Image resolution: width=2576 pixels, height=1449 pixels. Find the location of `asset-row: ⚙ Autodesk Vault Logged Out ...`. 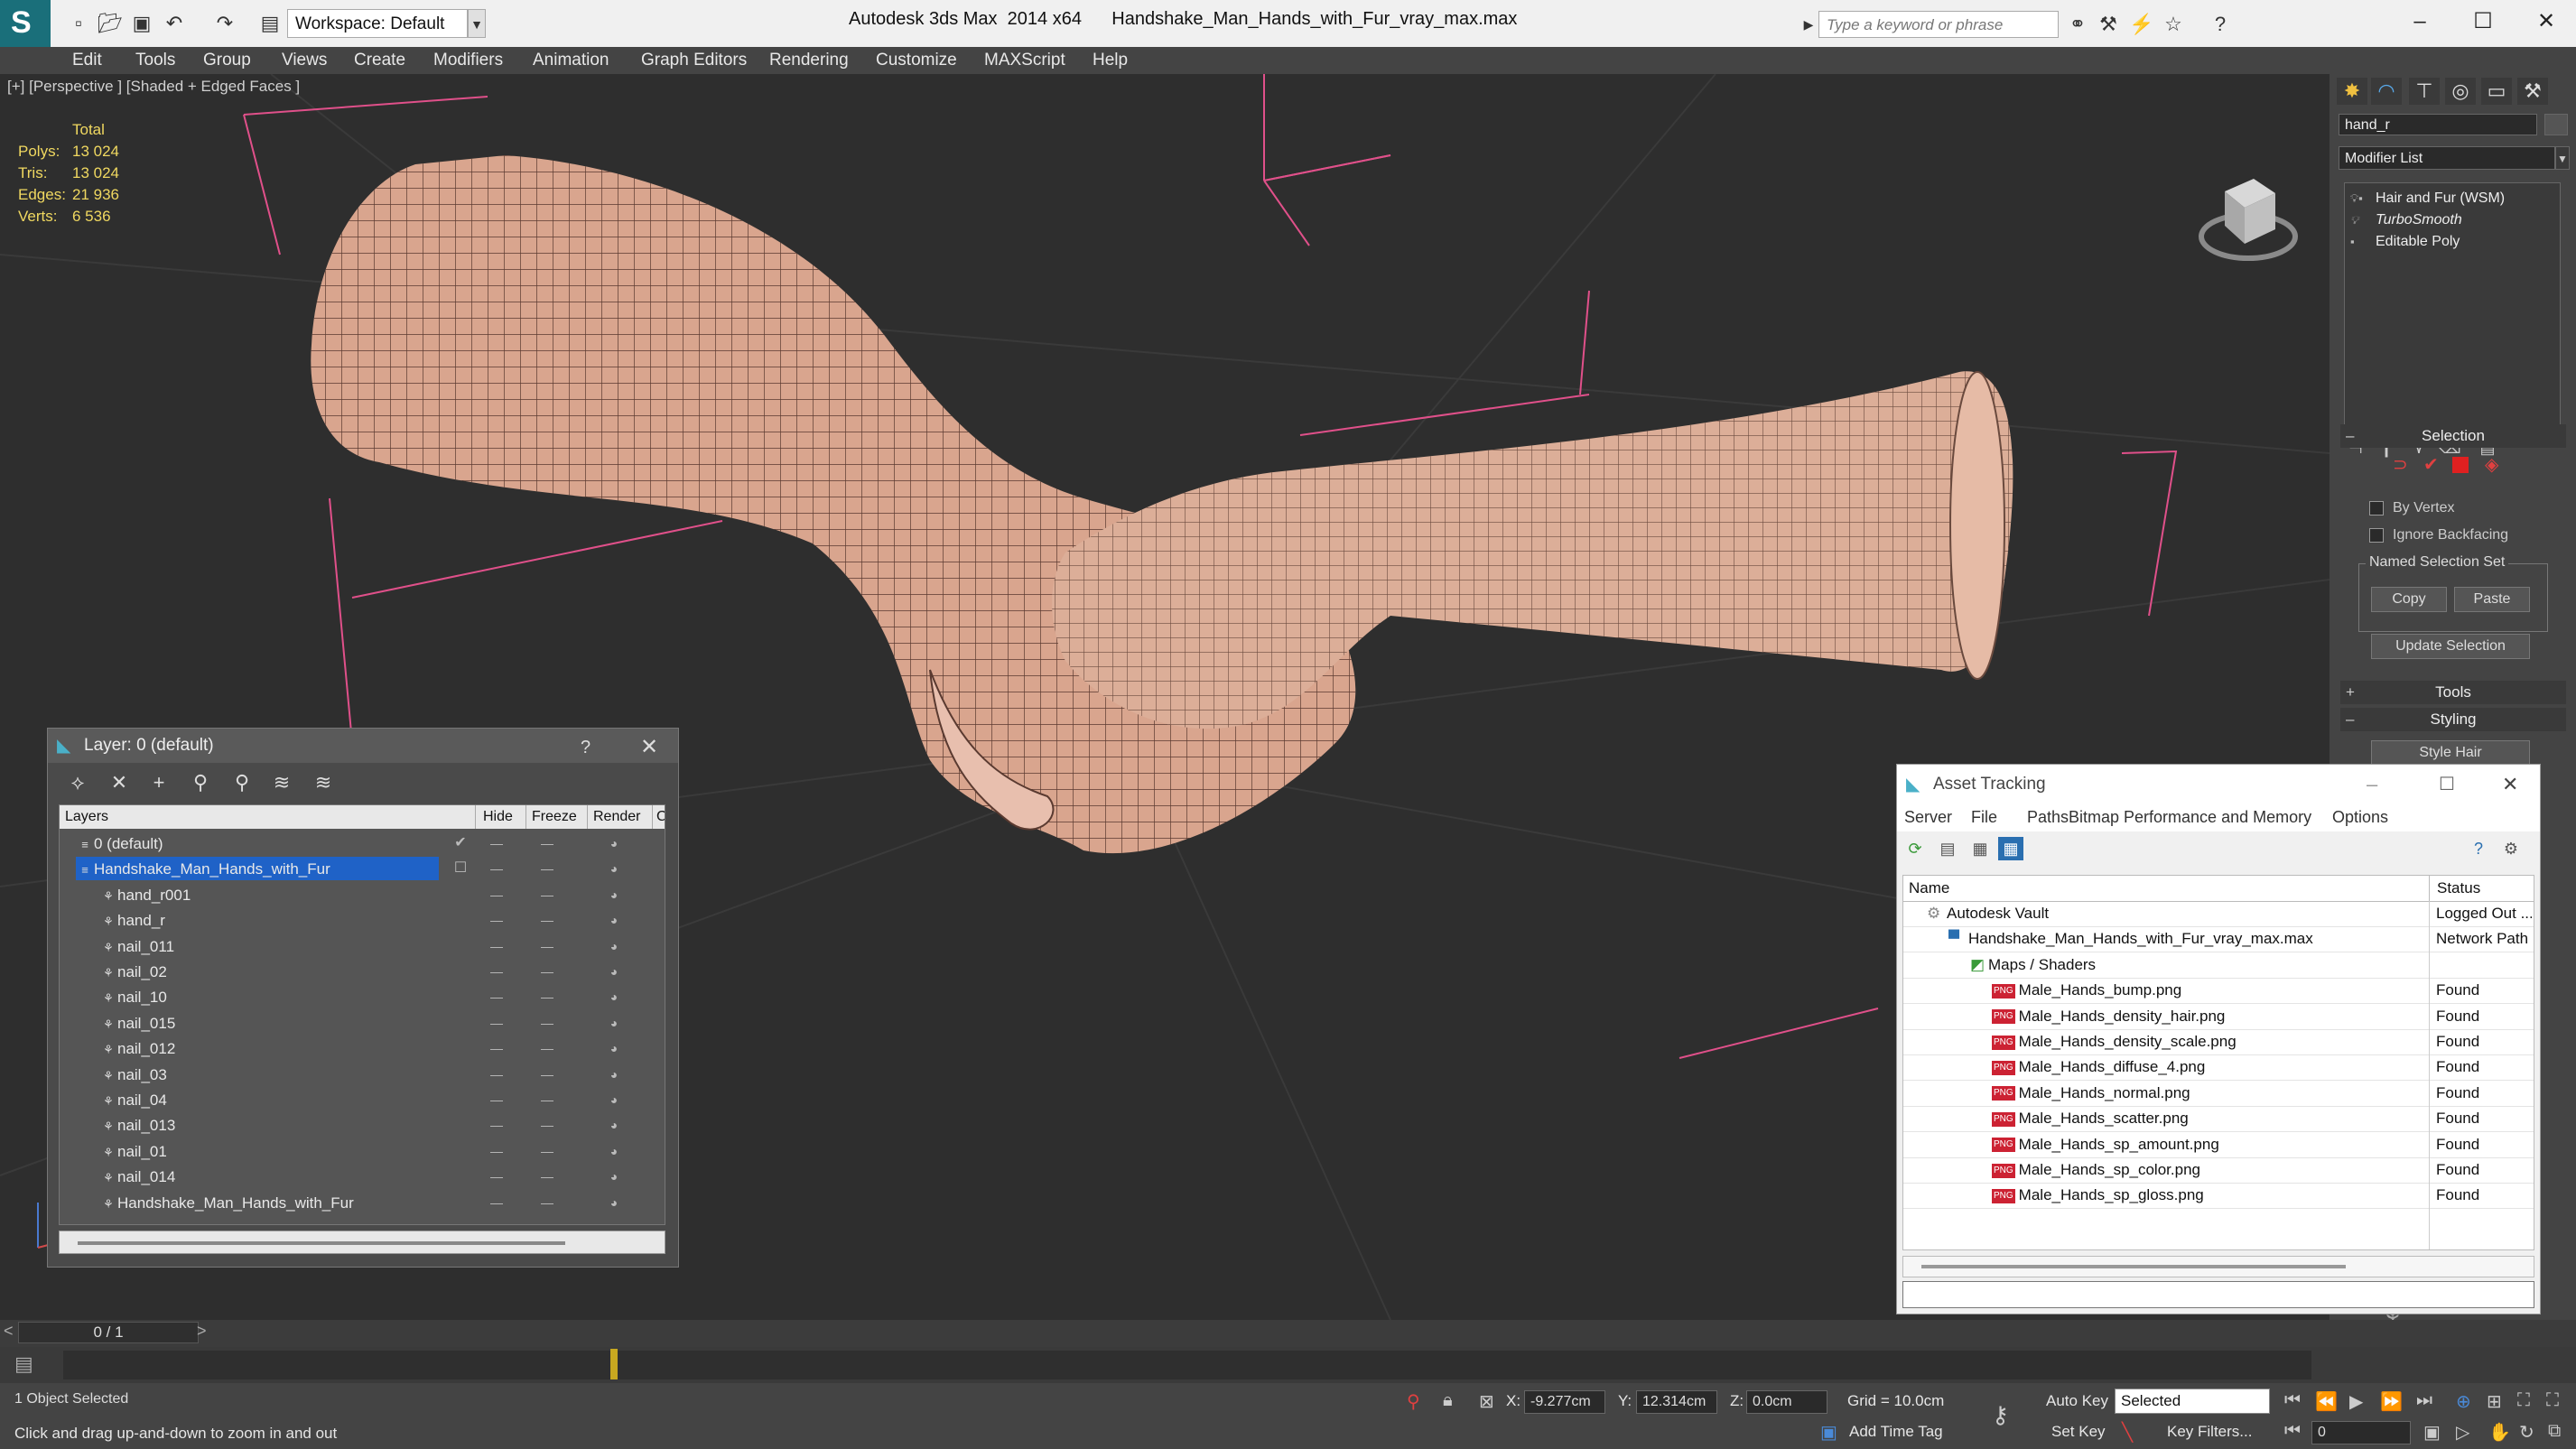

asset-row: ⚙ Autodesk Vault Logged Out ... is located at coordinates (2218, 914).